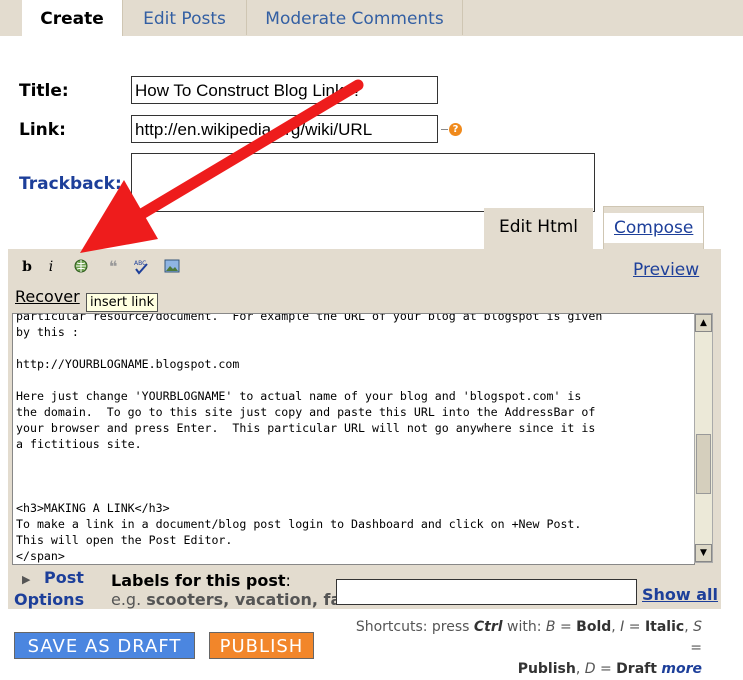 The height and width of the screenshot is (680, 743). What do you see at coordinates (47, 296) in the screenshot?
I see `recover-link: Recover` at bounding box center [47, 296].